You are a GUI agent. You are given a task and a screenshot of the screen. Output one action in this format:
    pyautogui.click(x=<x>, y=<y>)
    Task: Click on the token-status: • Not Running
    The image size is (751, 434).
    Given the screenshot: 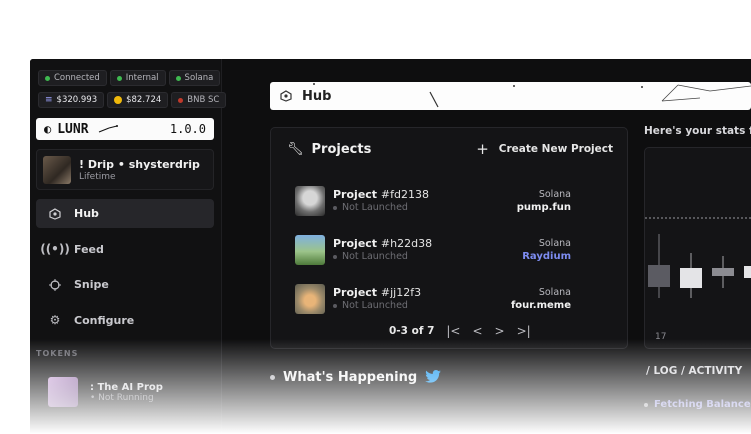 What is the action you would take?
    pyautogui.click(x=122, y=397)
    